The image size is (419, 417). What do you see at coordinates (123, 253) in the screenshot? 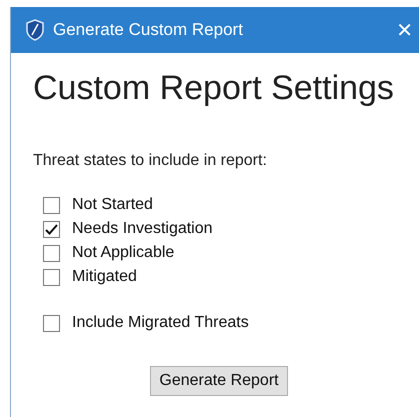
I see `checkbox-label: Not Applicable` at bounding box center [123, 253].